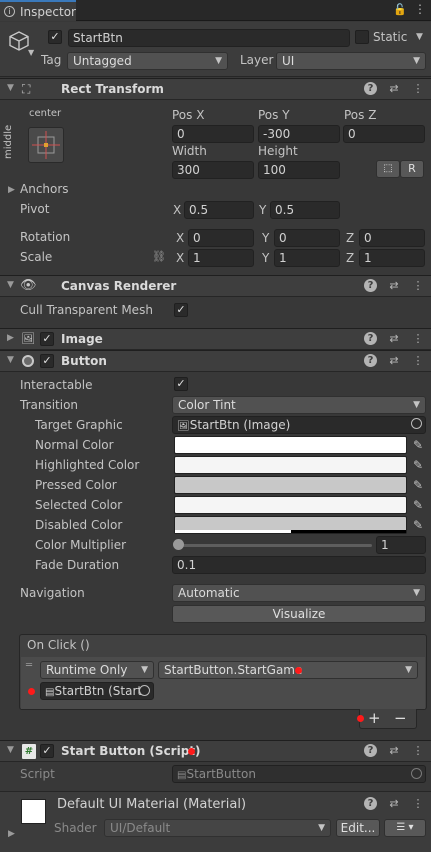 The height and width of the screenshot is (852, 431). What do you see at coordinates (274, 115) in the screenshot?
I see `pos-y-label: Pos Y` at bounding box center [274, 115].